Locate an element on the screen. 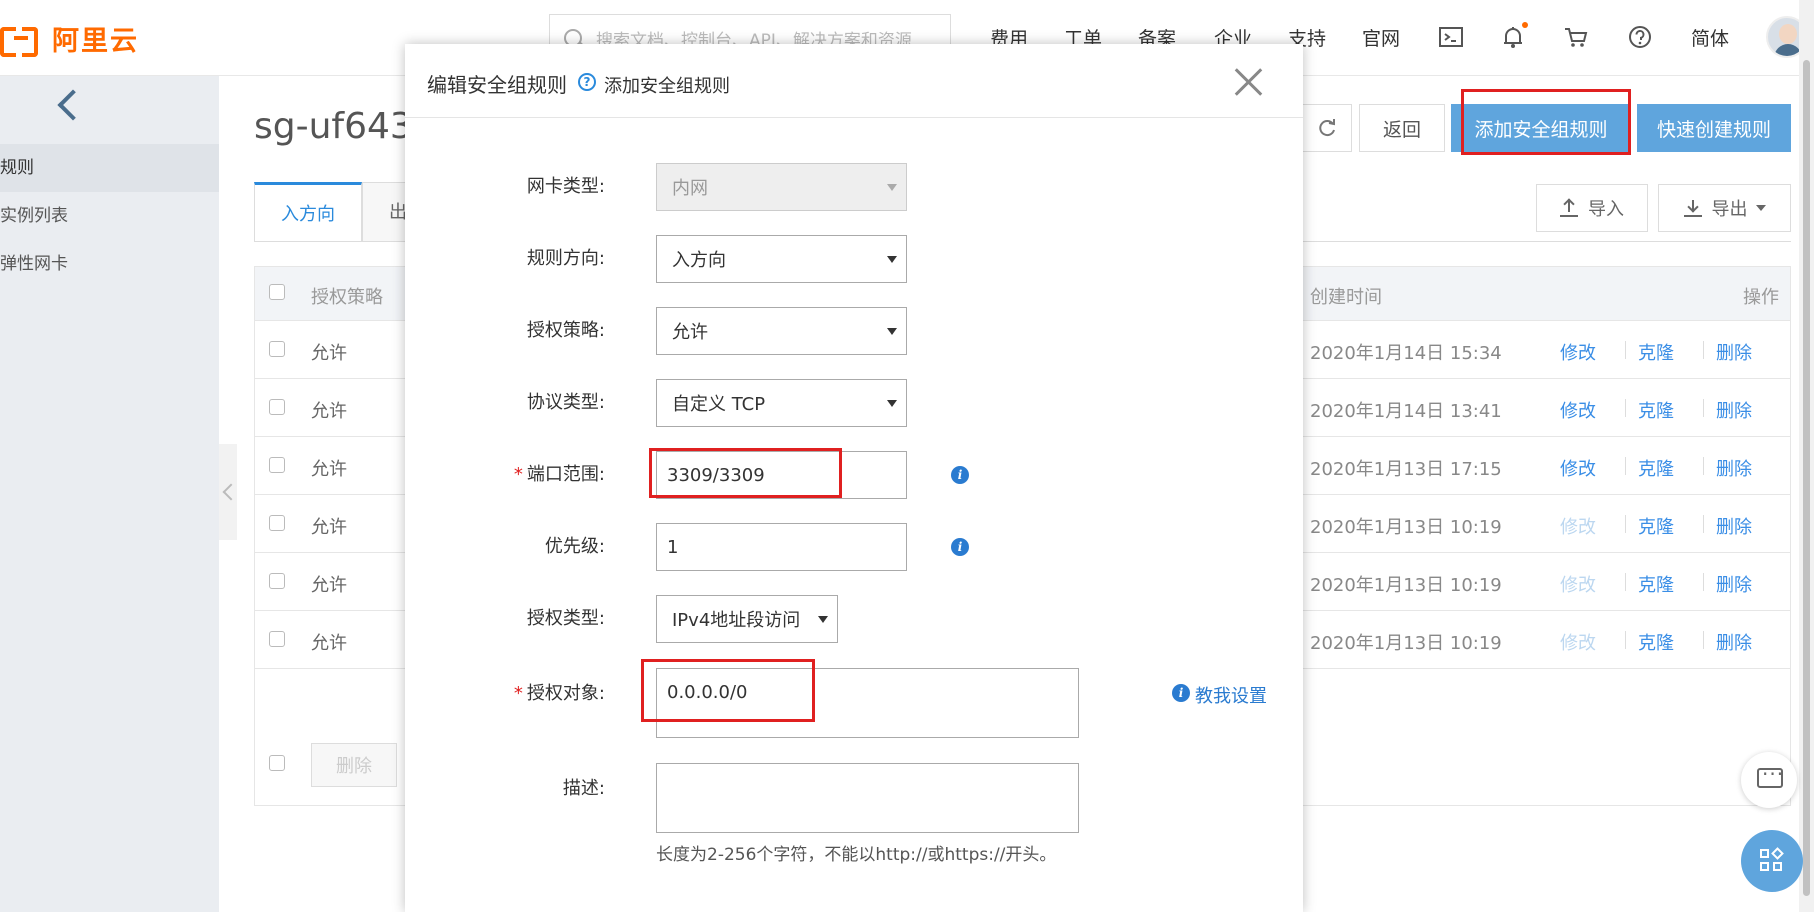 Image resolution: width=1814 pixels, height=912 pixels. aliyun-logo: 阿里云 is located at coordinates (69, 38).